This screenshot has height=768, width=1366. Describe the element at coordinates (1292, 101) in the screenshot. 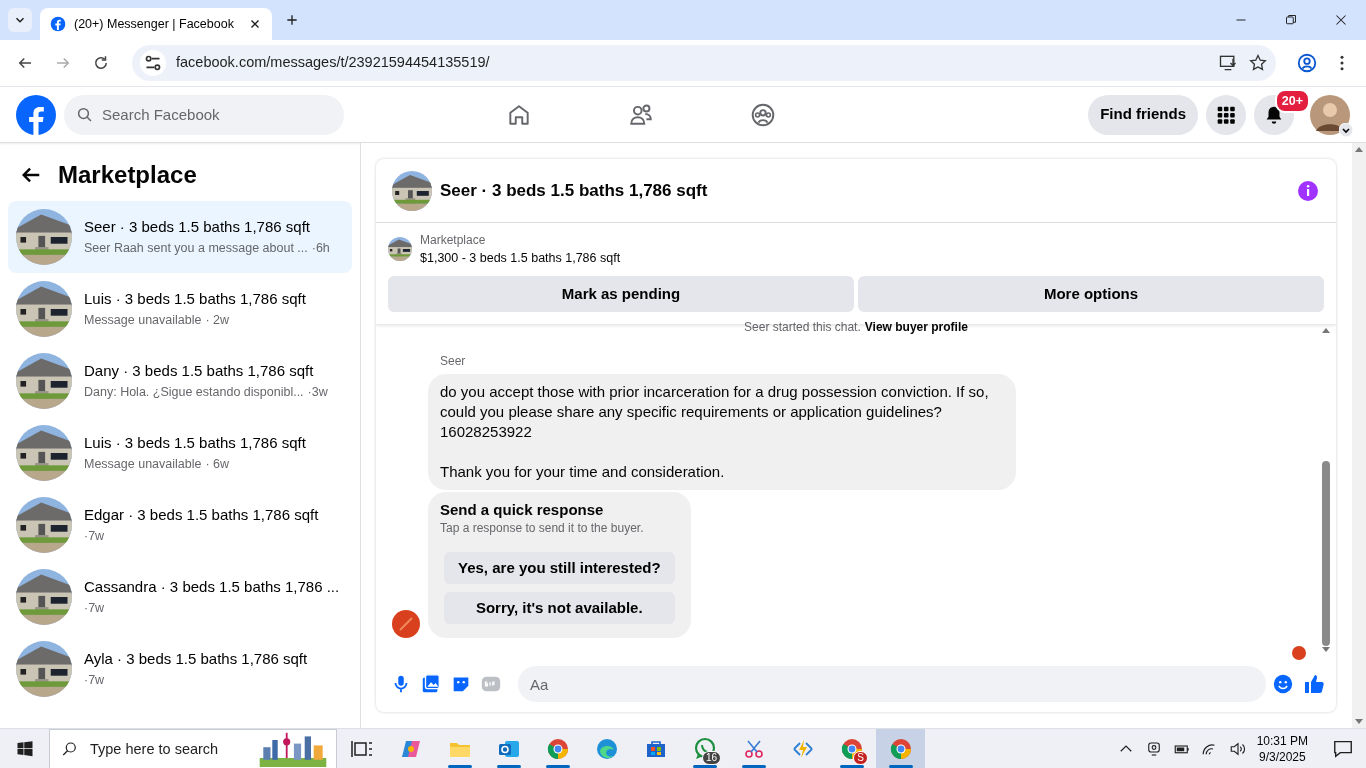

I see `notification-badge: 20+` at that location.